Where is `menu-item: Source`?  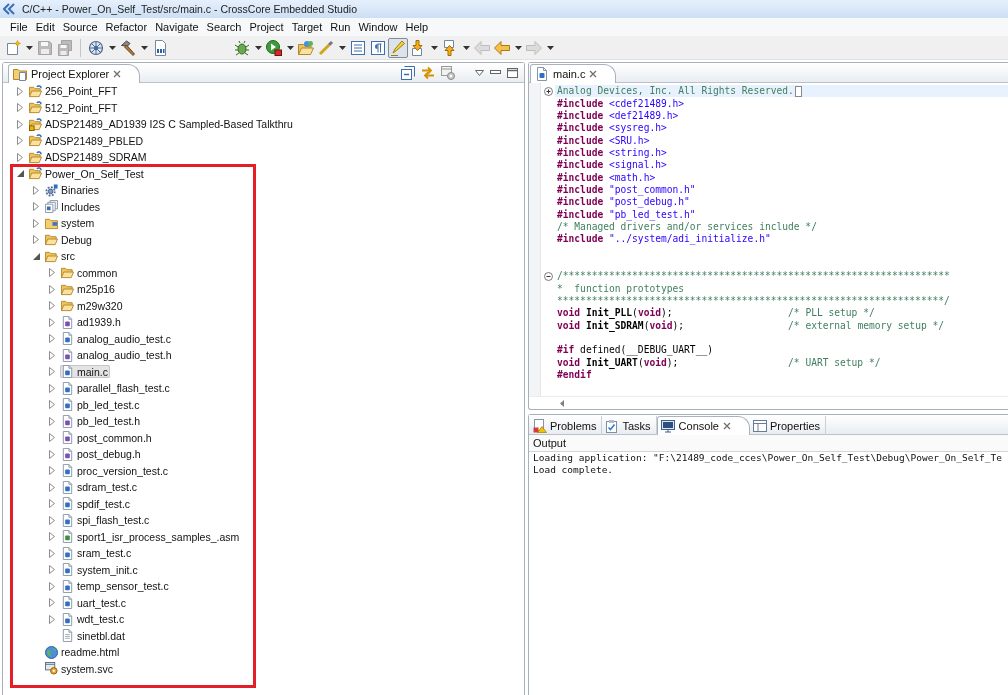 menu-item: Source is located at coordinates (80, 27).